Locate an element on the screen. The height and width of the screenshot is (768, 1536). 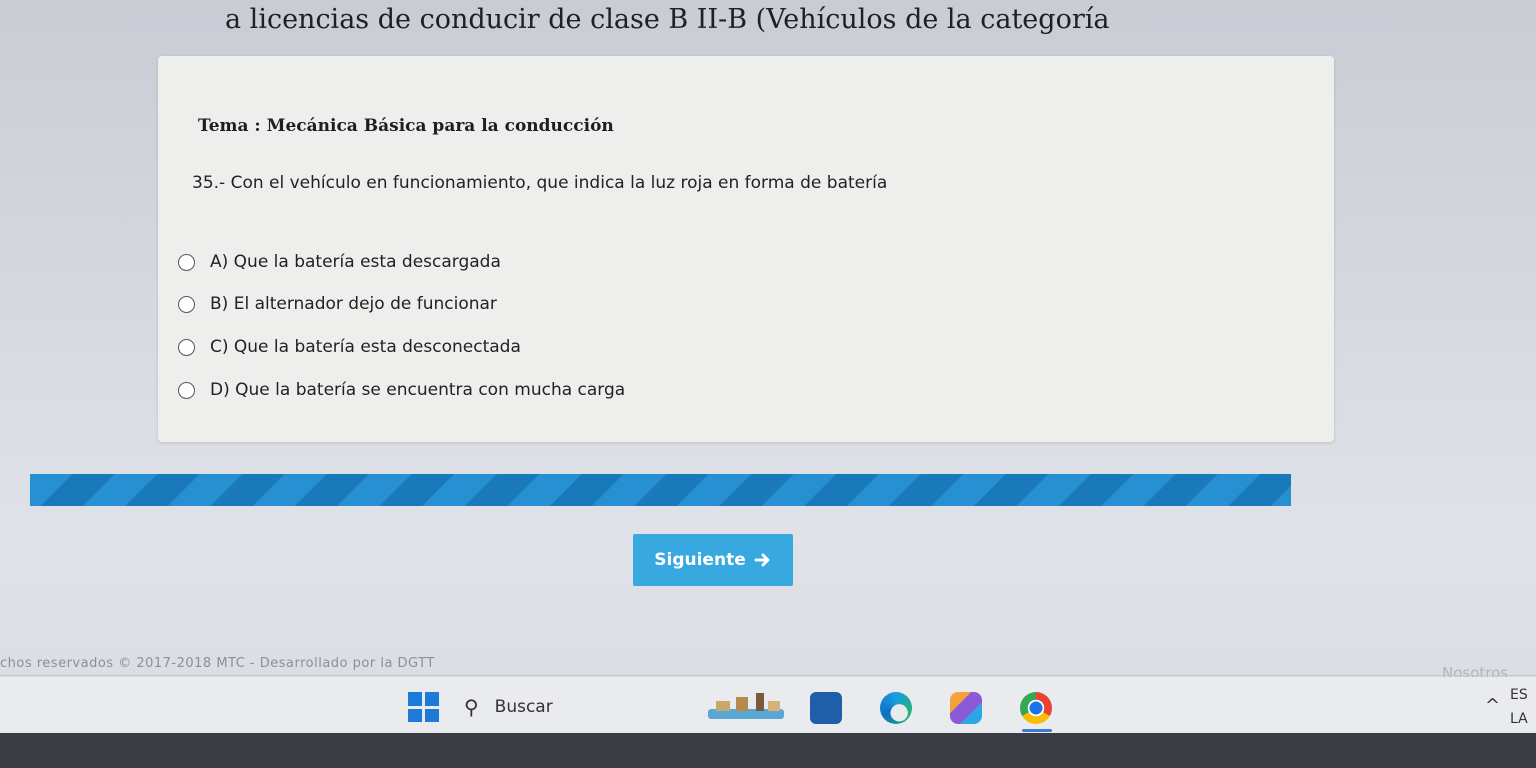
widgets-icon is located at coordinates (746, 707).